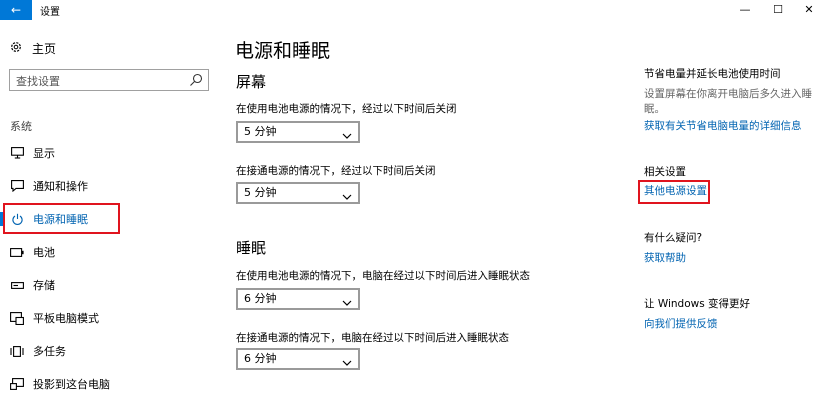 Image resolution: width=820 pixels, height=400 pixels. Describe the element at coordinates (66, 318) in the screenshot. I see `sidebar-item-label: 平板电脑模式` at that location.